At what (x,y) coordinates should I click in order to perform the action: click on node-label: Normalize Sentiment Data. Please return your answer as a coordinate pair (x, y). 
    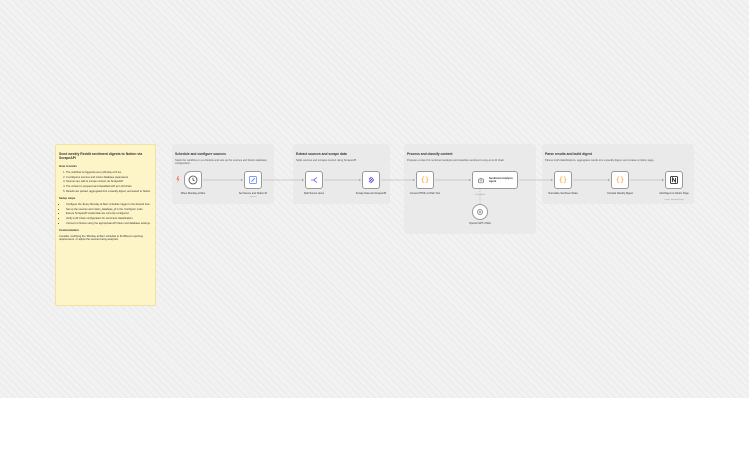
    Looking at the image, I should click on (563, 193).